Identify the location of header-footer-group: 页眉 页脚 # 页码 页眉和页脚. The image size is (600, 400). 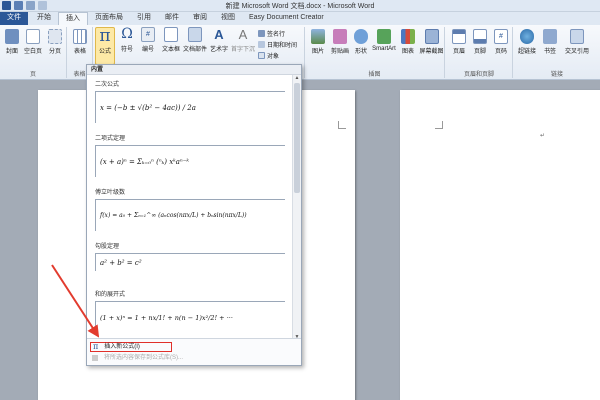
(479, 52).